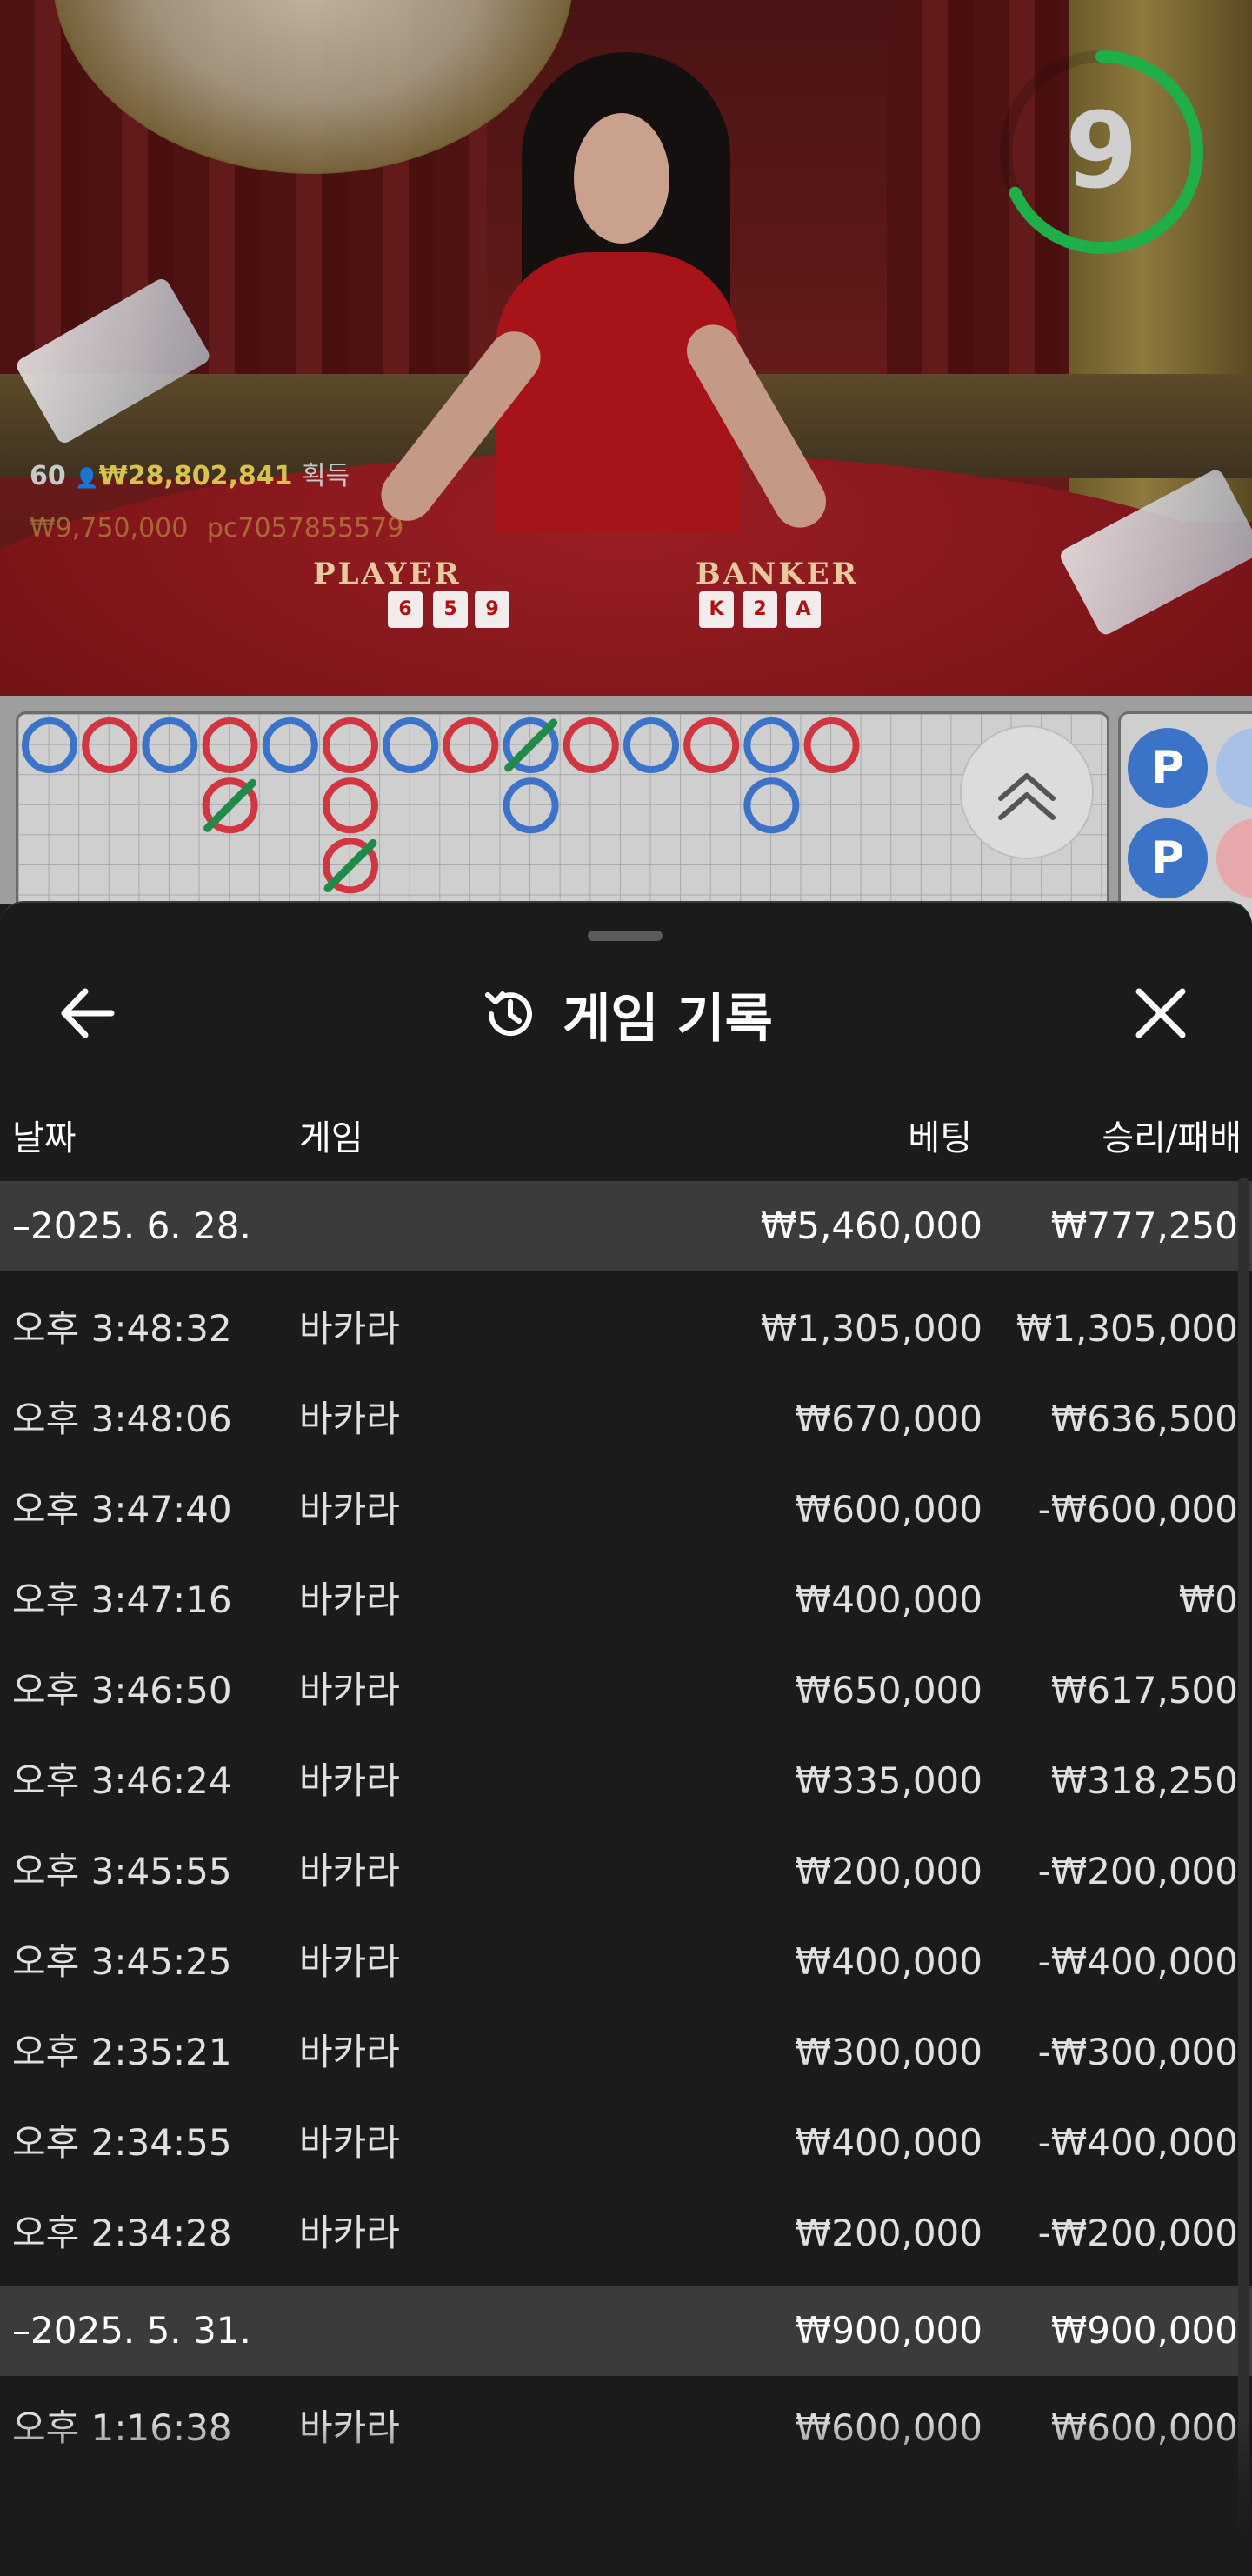 The height and width of the screenshot is (2576, 1252). Describe the element at coordinates (888, 1780) in the screenshot. I see `row-bet: ₩335,000` at that location.